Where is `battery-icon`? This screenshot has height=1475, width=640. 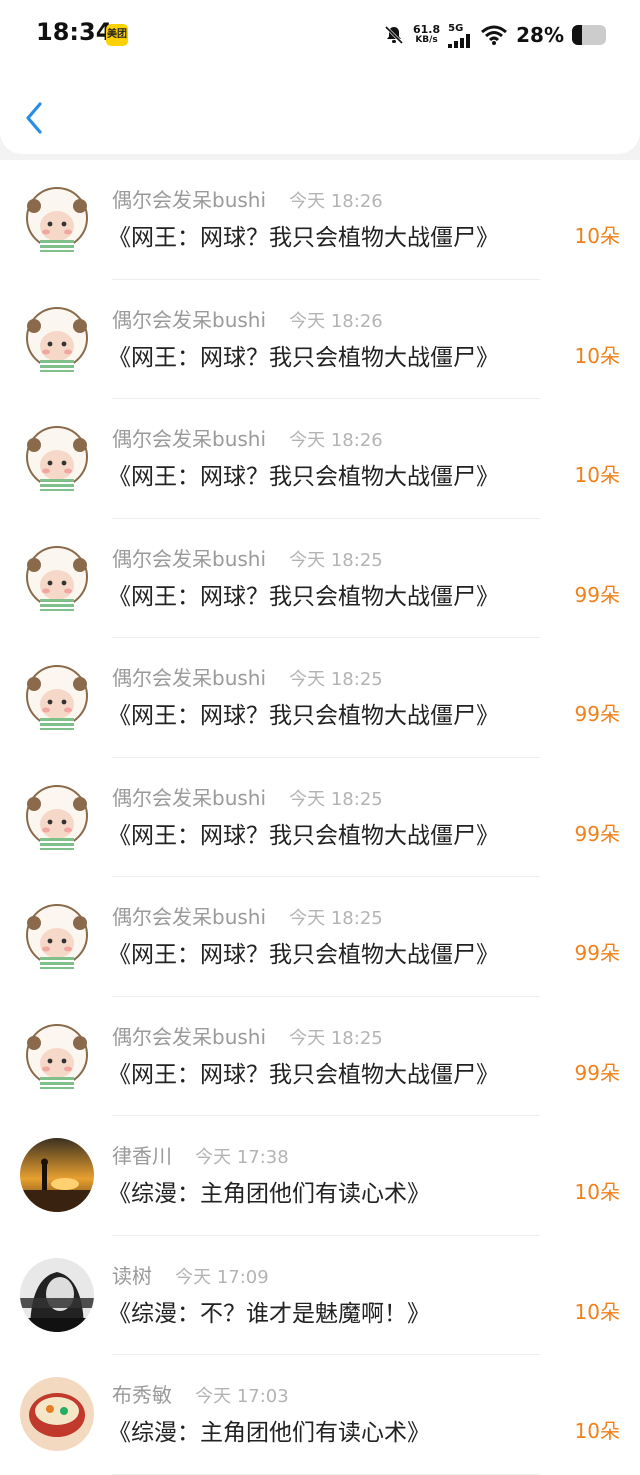 battery-icon is located at coordinates (589, 35).